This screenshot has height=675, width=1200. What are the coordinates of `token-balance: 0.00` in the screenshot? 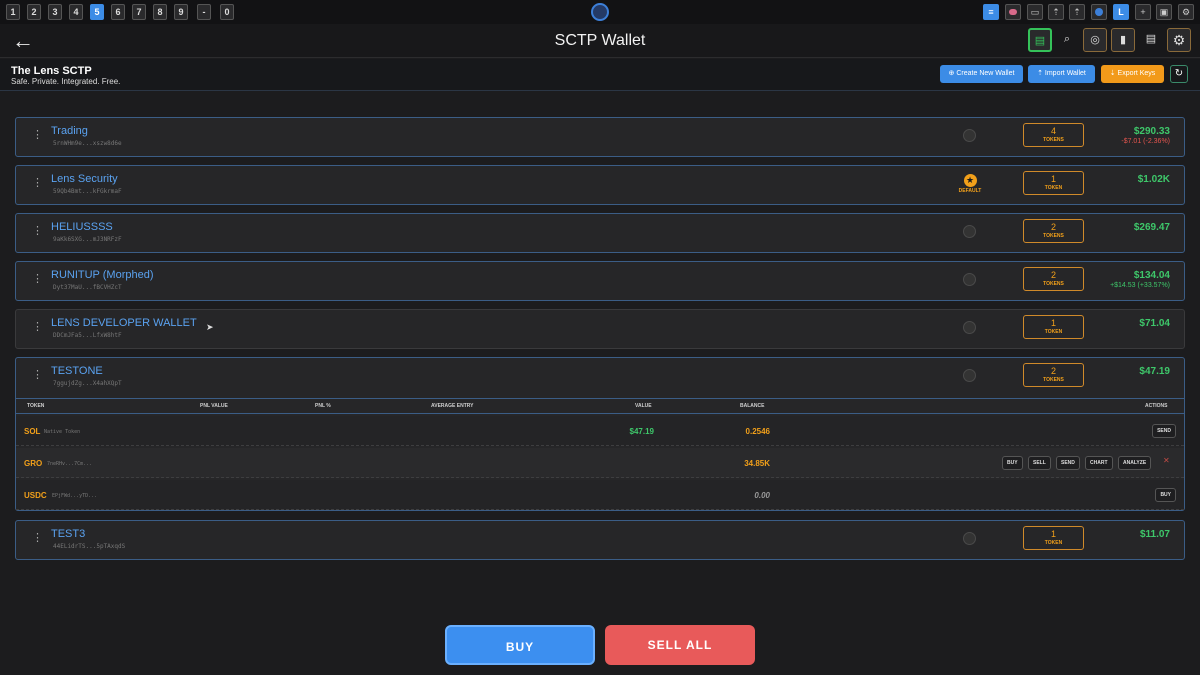 It's located at (762, 495).